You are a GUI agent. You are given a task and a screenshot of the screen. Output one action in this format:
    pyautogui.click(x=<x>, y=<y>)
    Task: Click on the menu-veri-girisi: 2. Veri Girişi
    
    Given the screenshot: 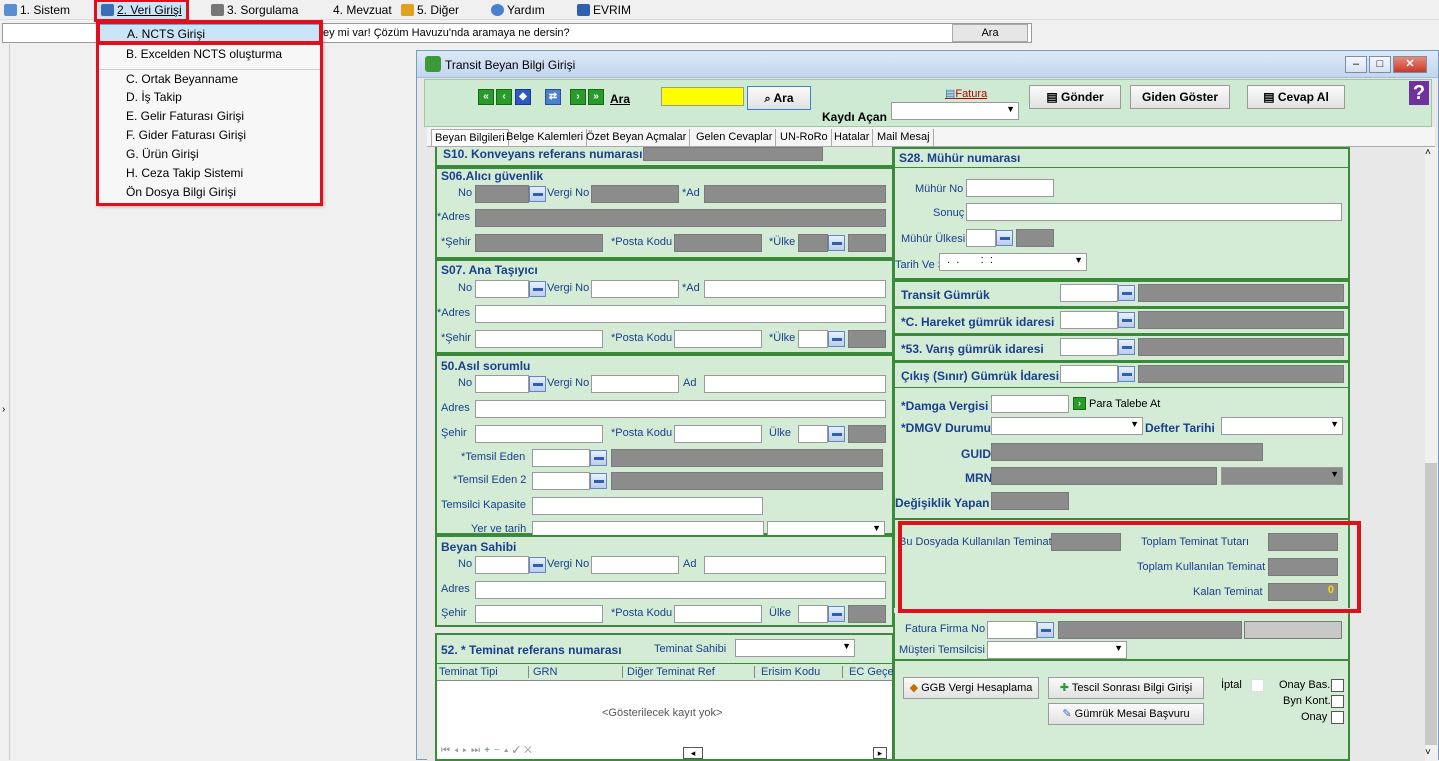 What is the action you would take?
    pyautogui.click(x=141, y=11)
    